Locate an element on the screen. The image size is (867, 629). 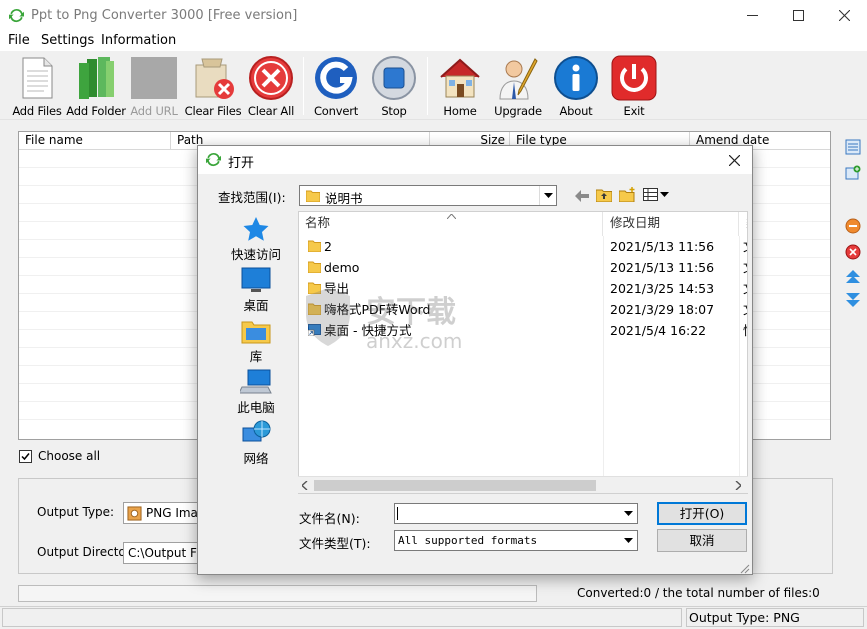
app-icon is located at coordinates (16, 15).